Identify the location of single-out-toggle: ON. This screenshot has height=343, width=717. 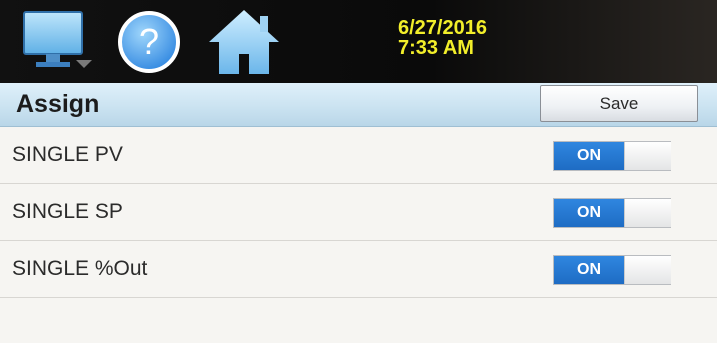
(612, 270).